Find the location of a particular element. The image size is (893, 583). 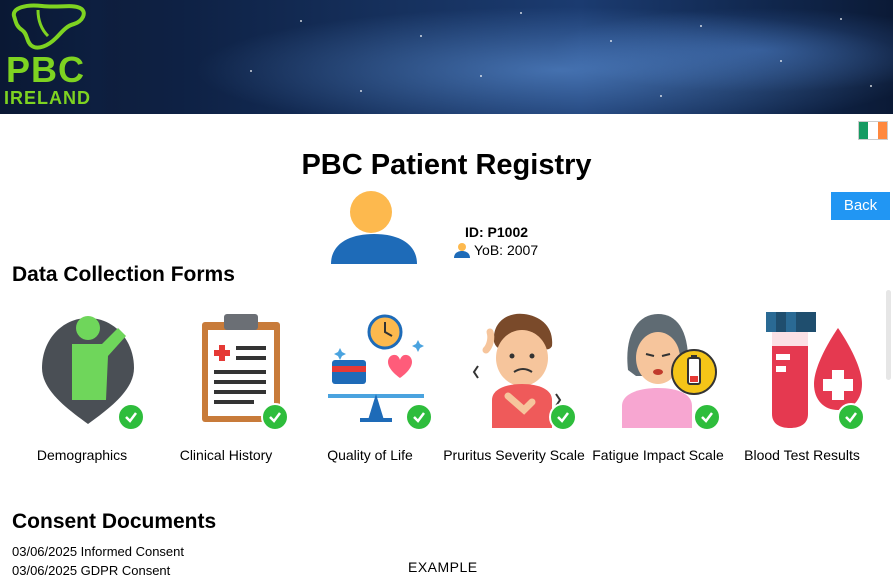

form-card-pruritus-severity-scale: Pruritus Severity Scale is located at coordinates (514, 395).